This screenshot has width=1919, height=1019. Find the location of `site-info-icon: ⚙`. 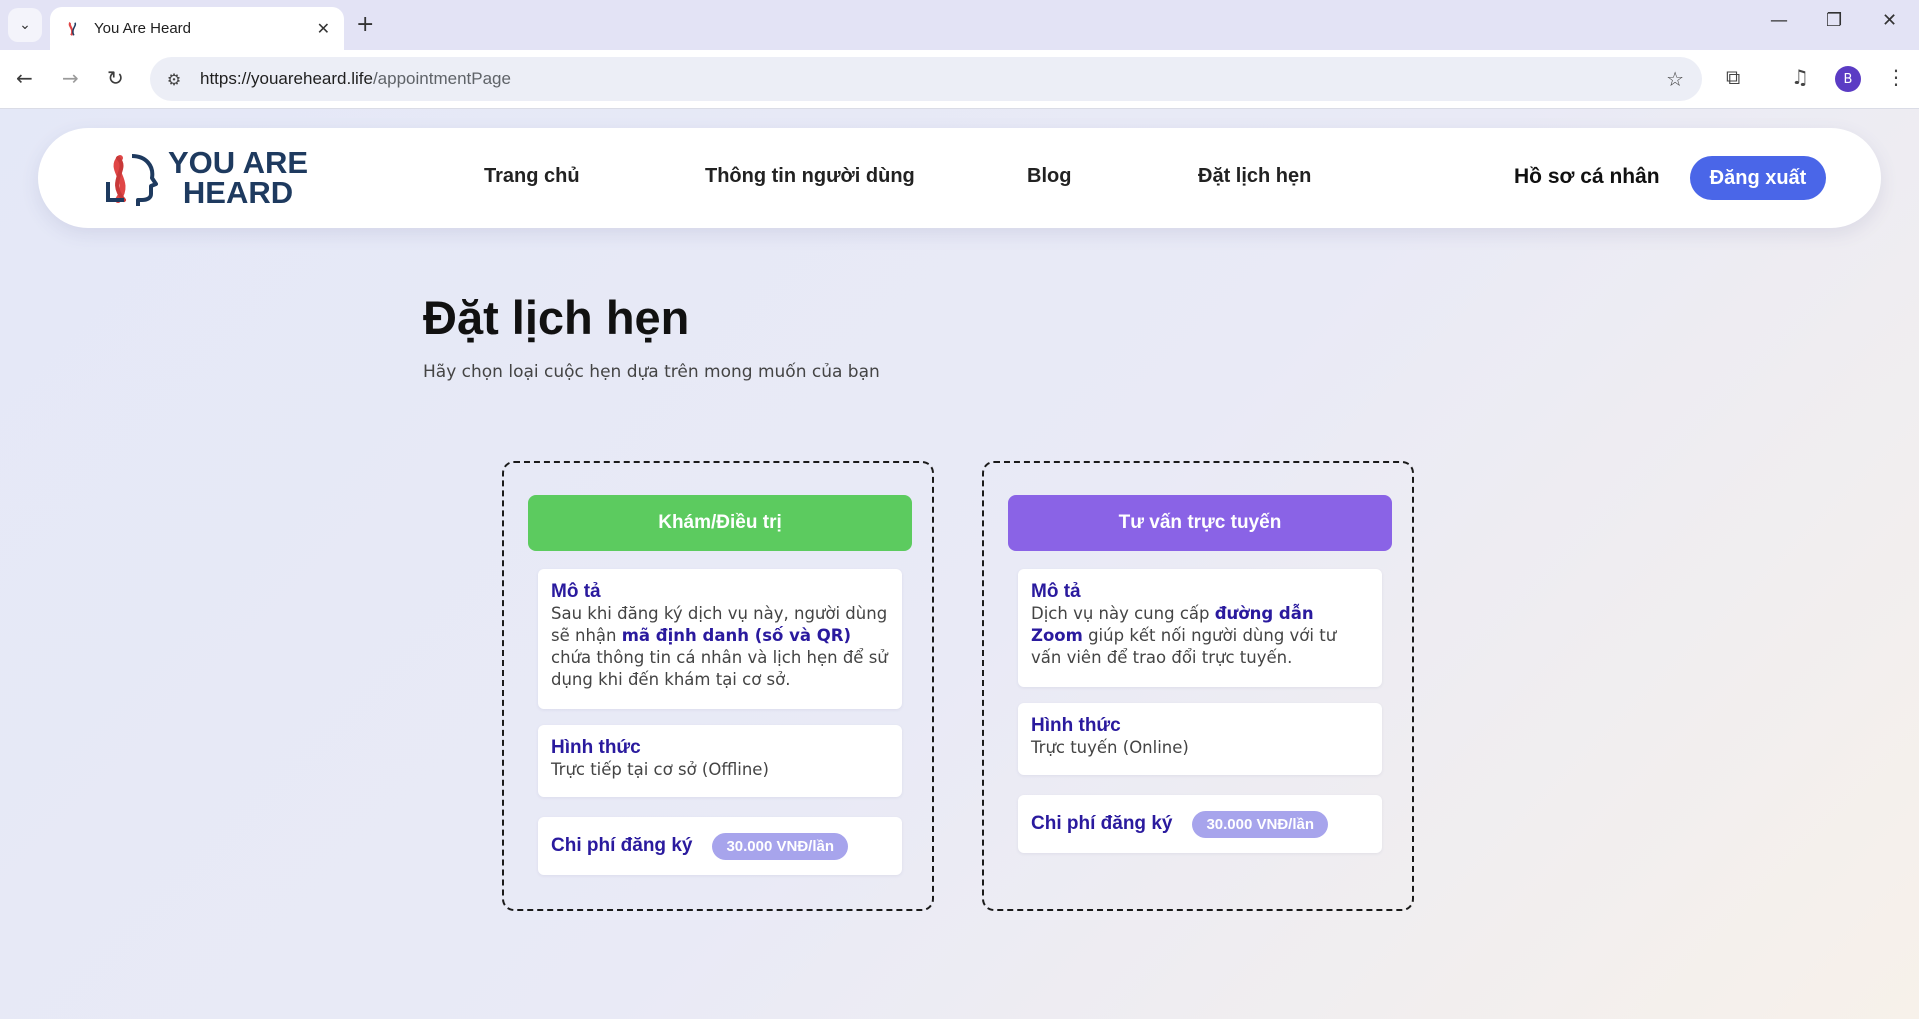

site-info-icon: ⚙ is located at coordinates (174, 79).